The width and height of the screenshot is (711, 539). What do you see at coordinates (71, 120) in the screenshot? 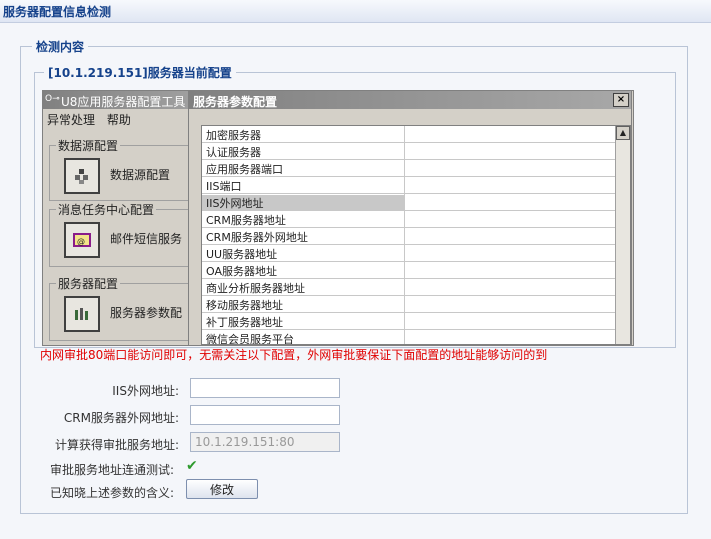
I see `menu-exception: 异常处理` at bounding box center [71, 120].